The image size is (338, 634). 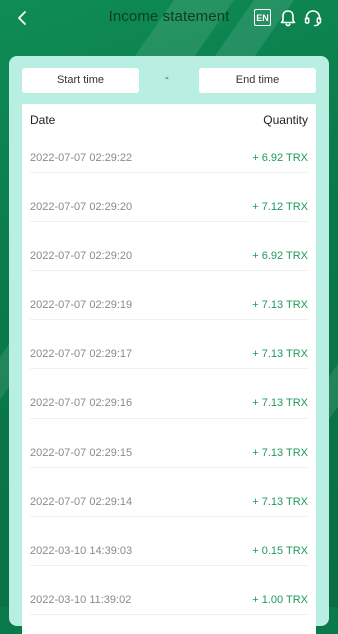 What do you see at coordinates (43, 120) in the screenshot?
I see `column-header-date: Date` at bounding box center [43, 120].